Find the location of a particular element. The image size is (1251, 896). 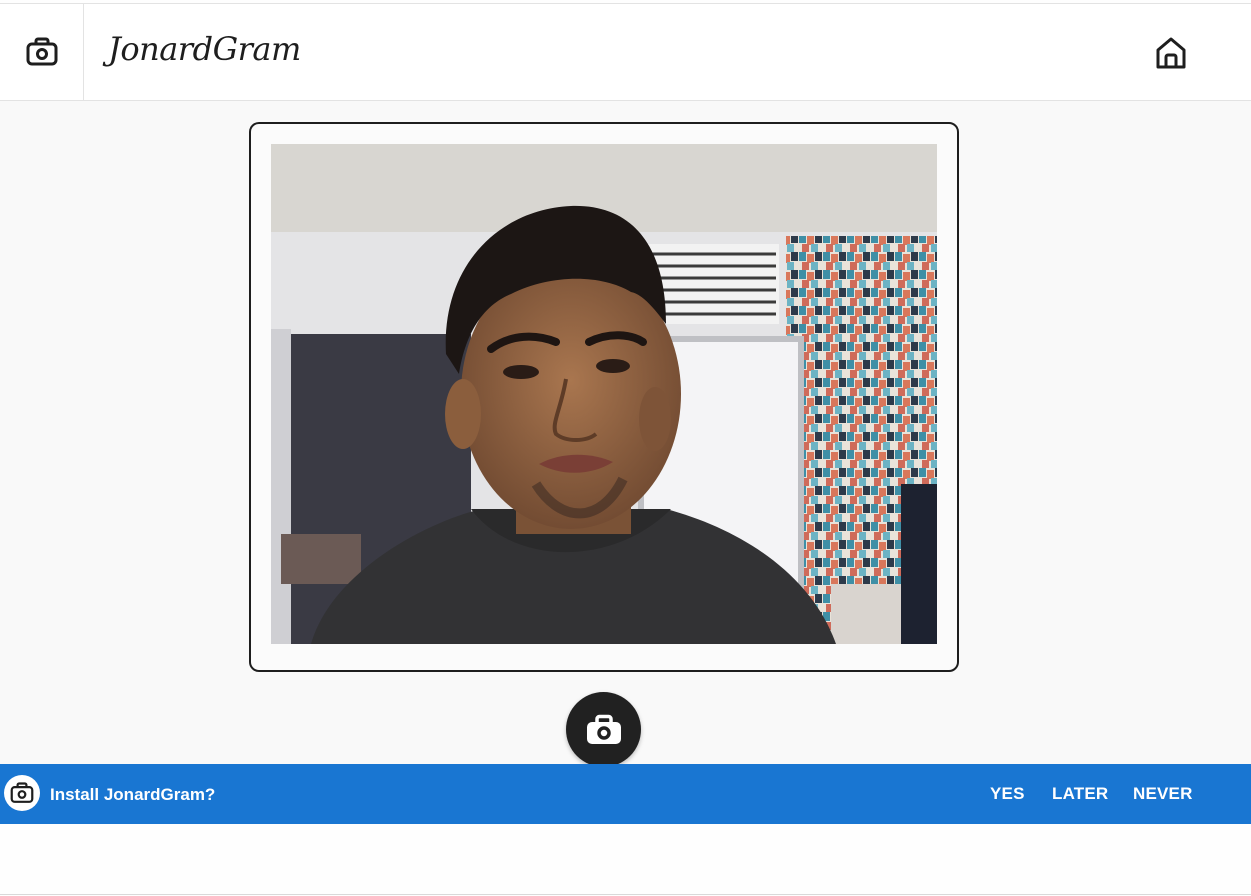

install-yes-button: YES is located at coordinates (1007, 794).